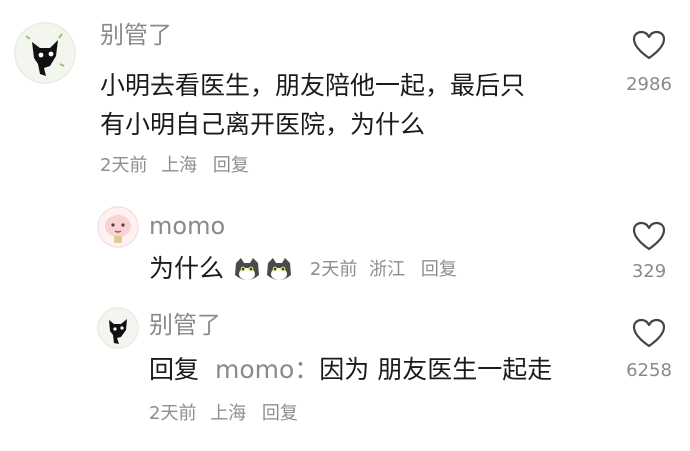 This screenshot has height=451, width=690. Describe the element at coordinates (179, 165) in the screenshot. I see `comment-location: 上海` at that location.